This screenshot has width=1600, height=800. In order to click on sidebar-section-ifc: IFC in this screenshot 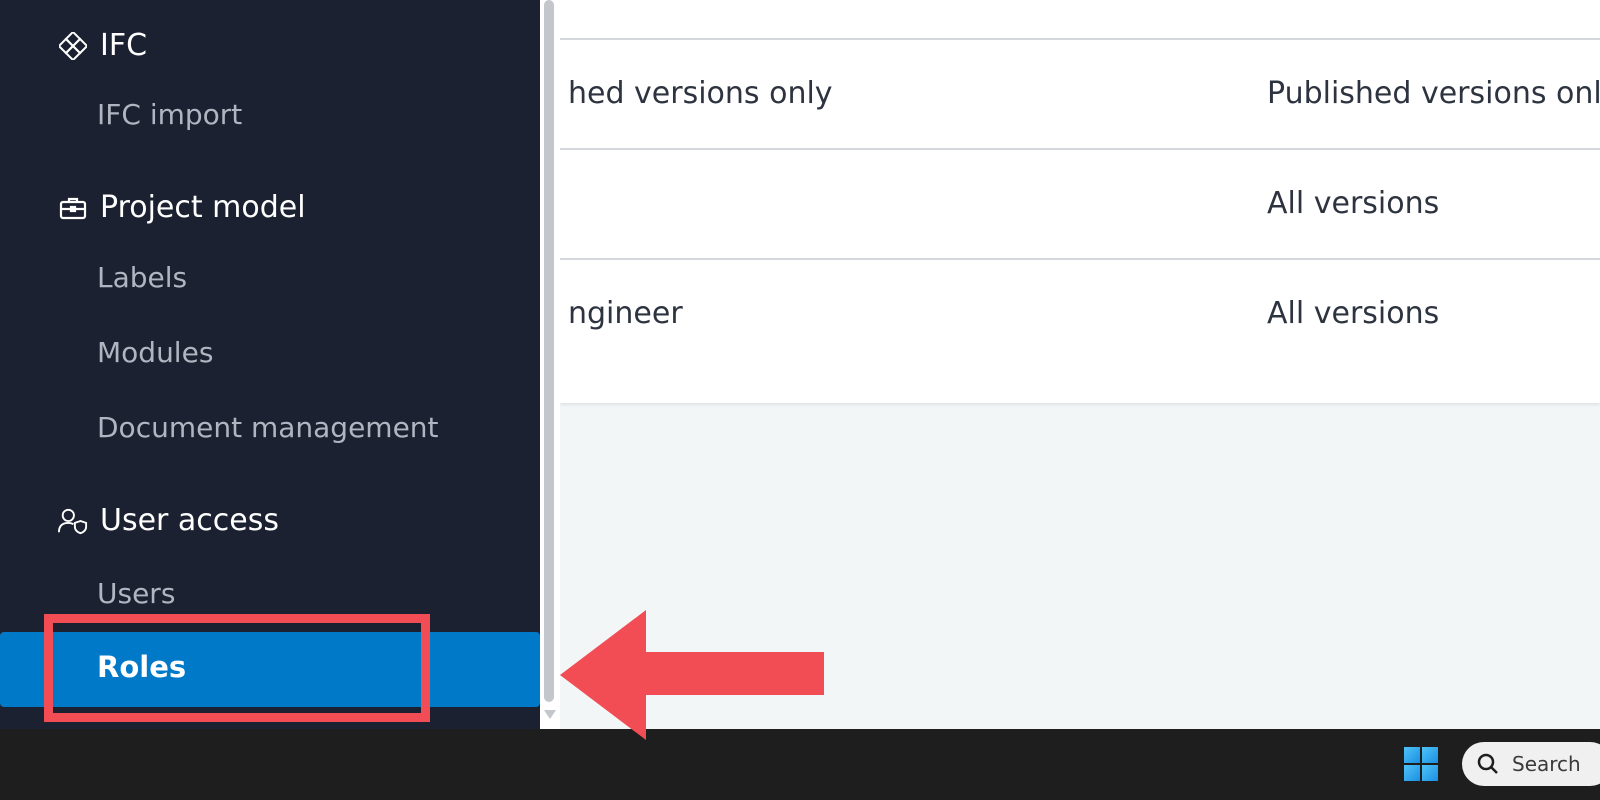, I will do `click(102, 45)`.